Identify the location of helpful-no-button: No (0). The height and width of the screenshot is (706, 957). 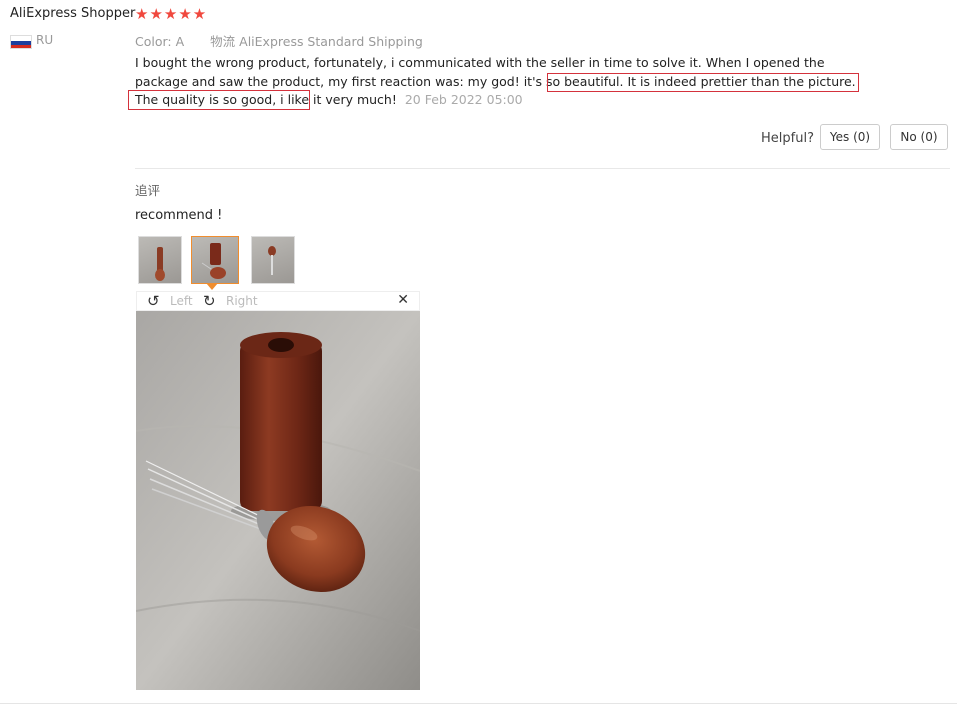
(919, 137).